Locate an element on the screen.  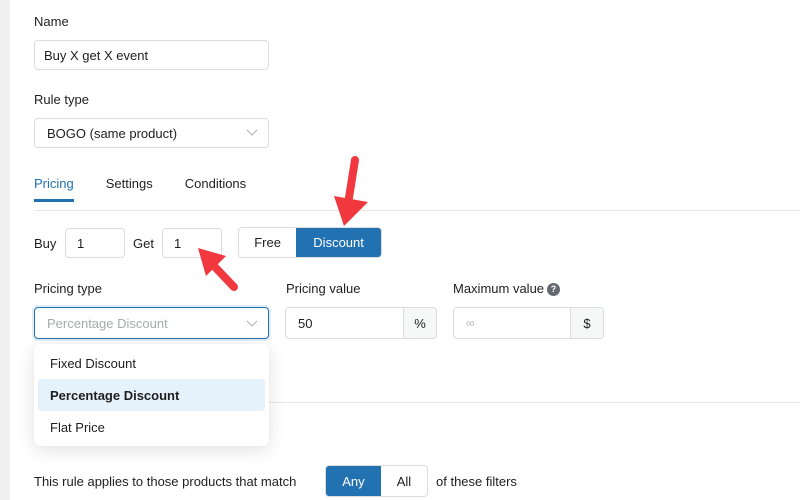
dropdown-option-percentage-discount: Percentage Discount is located at coordinates (151, 395).